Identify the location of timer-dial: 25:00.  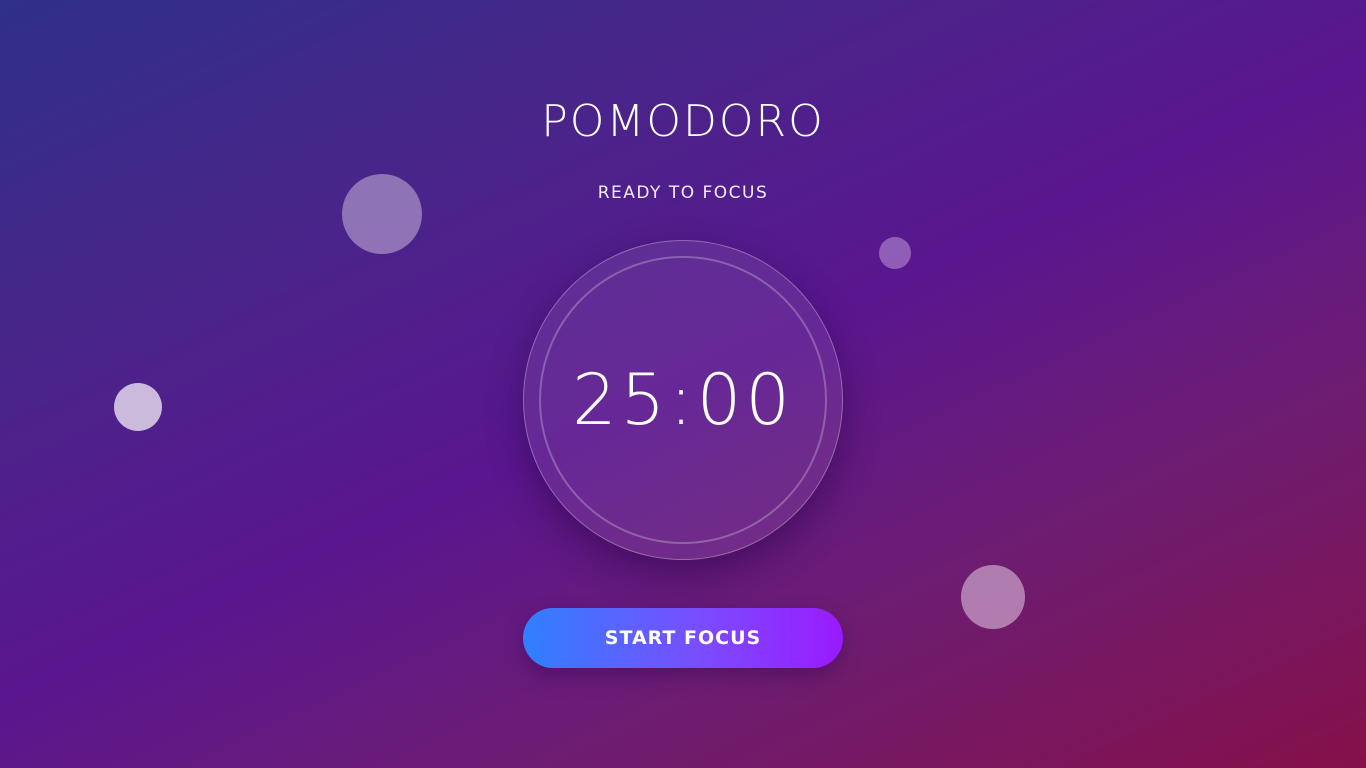
(683, 400).